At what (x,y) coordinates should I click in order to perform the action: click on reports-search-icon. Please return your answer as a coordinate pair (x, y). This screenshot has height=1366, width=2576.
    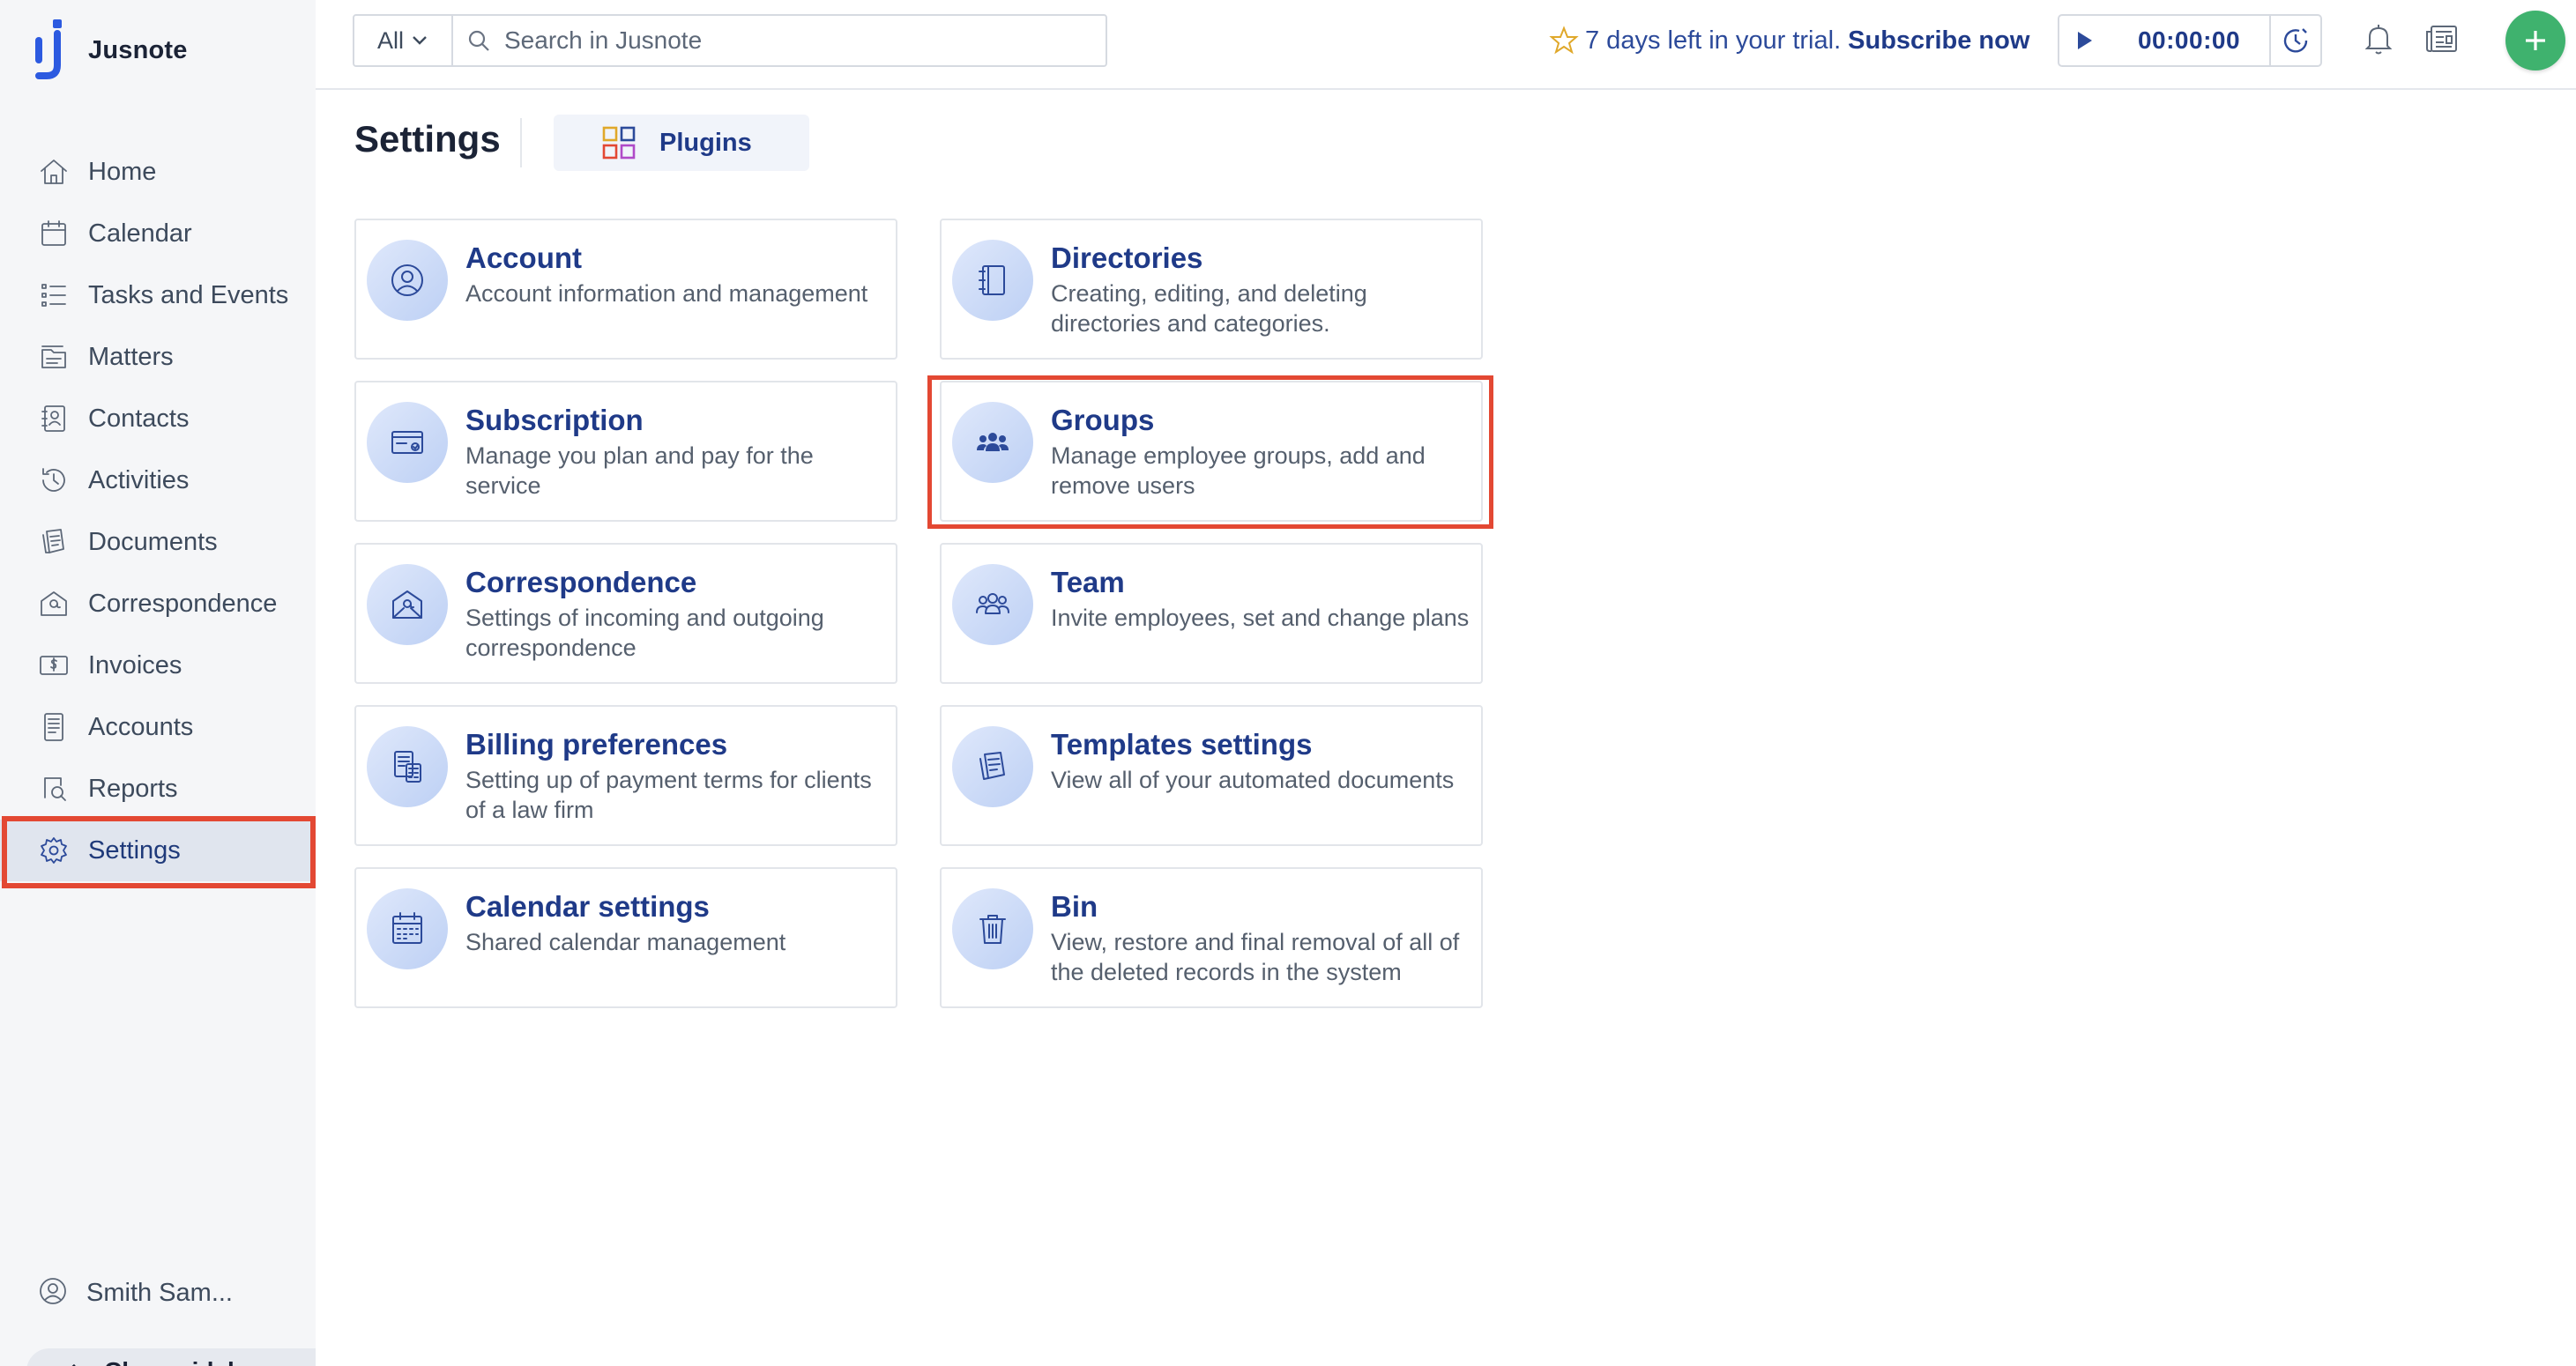
    Looking at the image, I should click on (54, 788).